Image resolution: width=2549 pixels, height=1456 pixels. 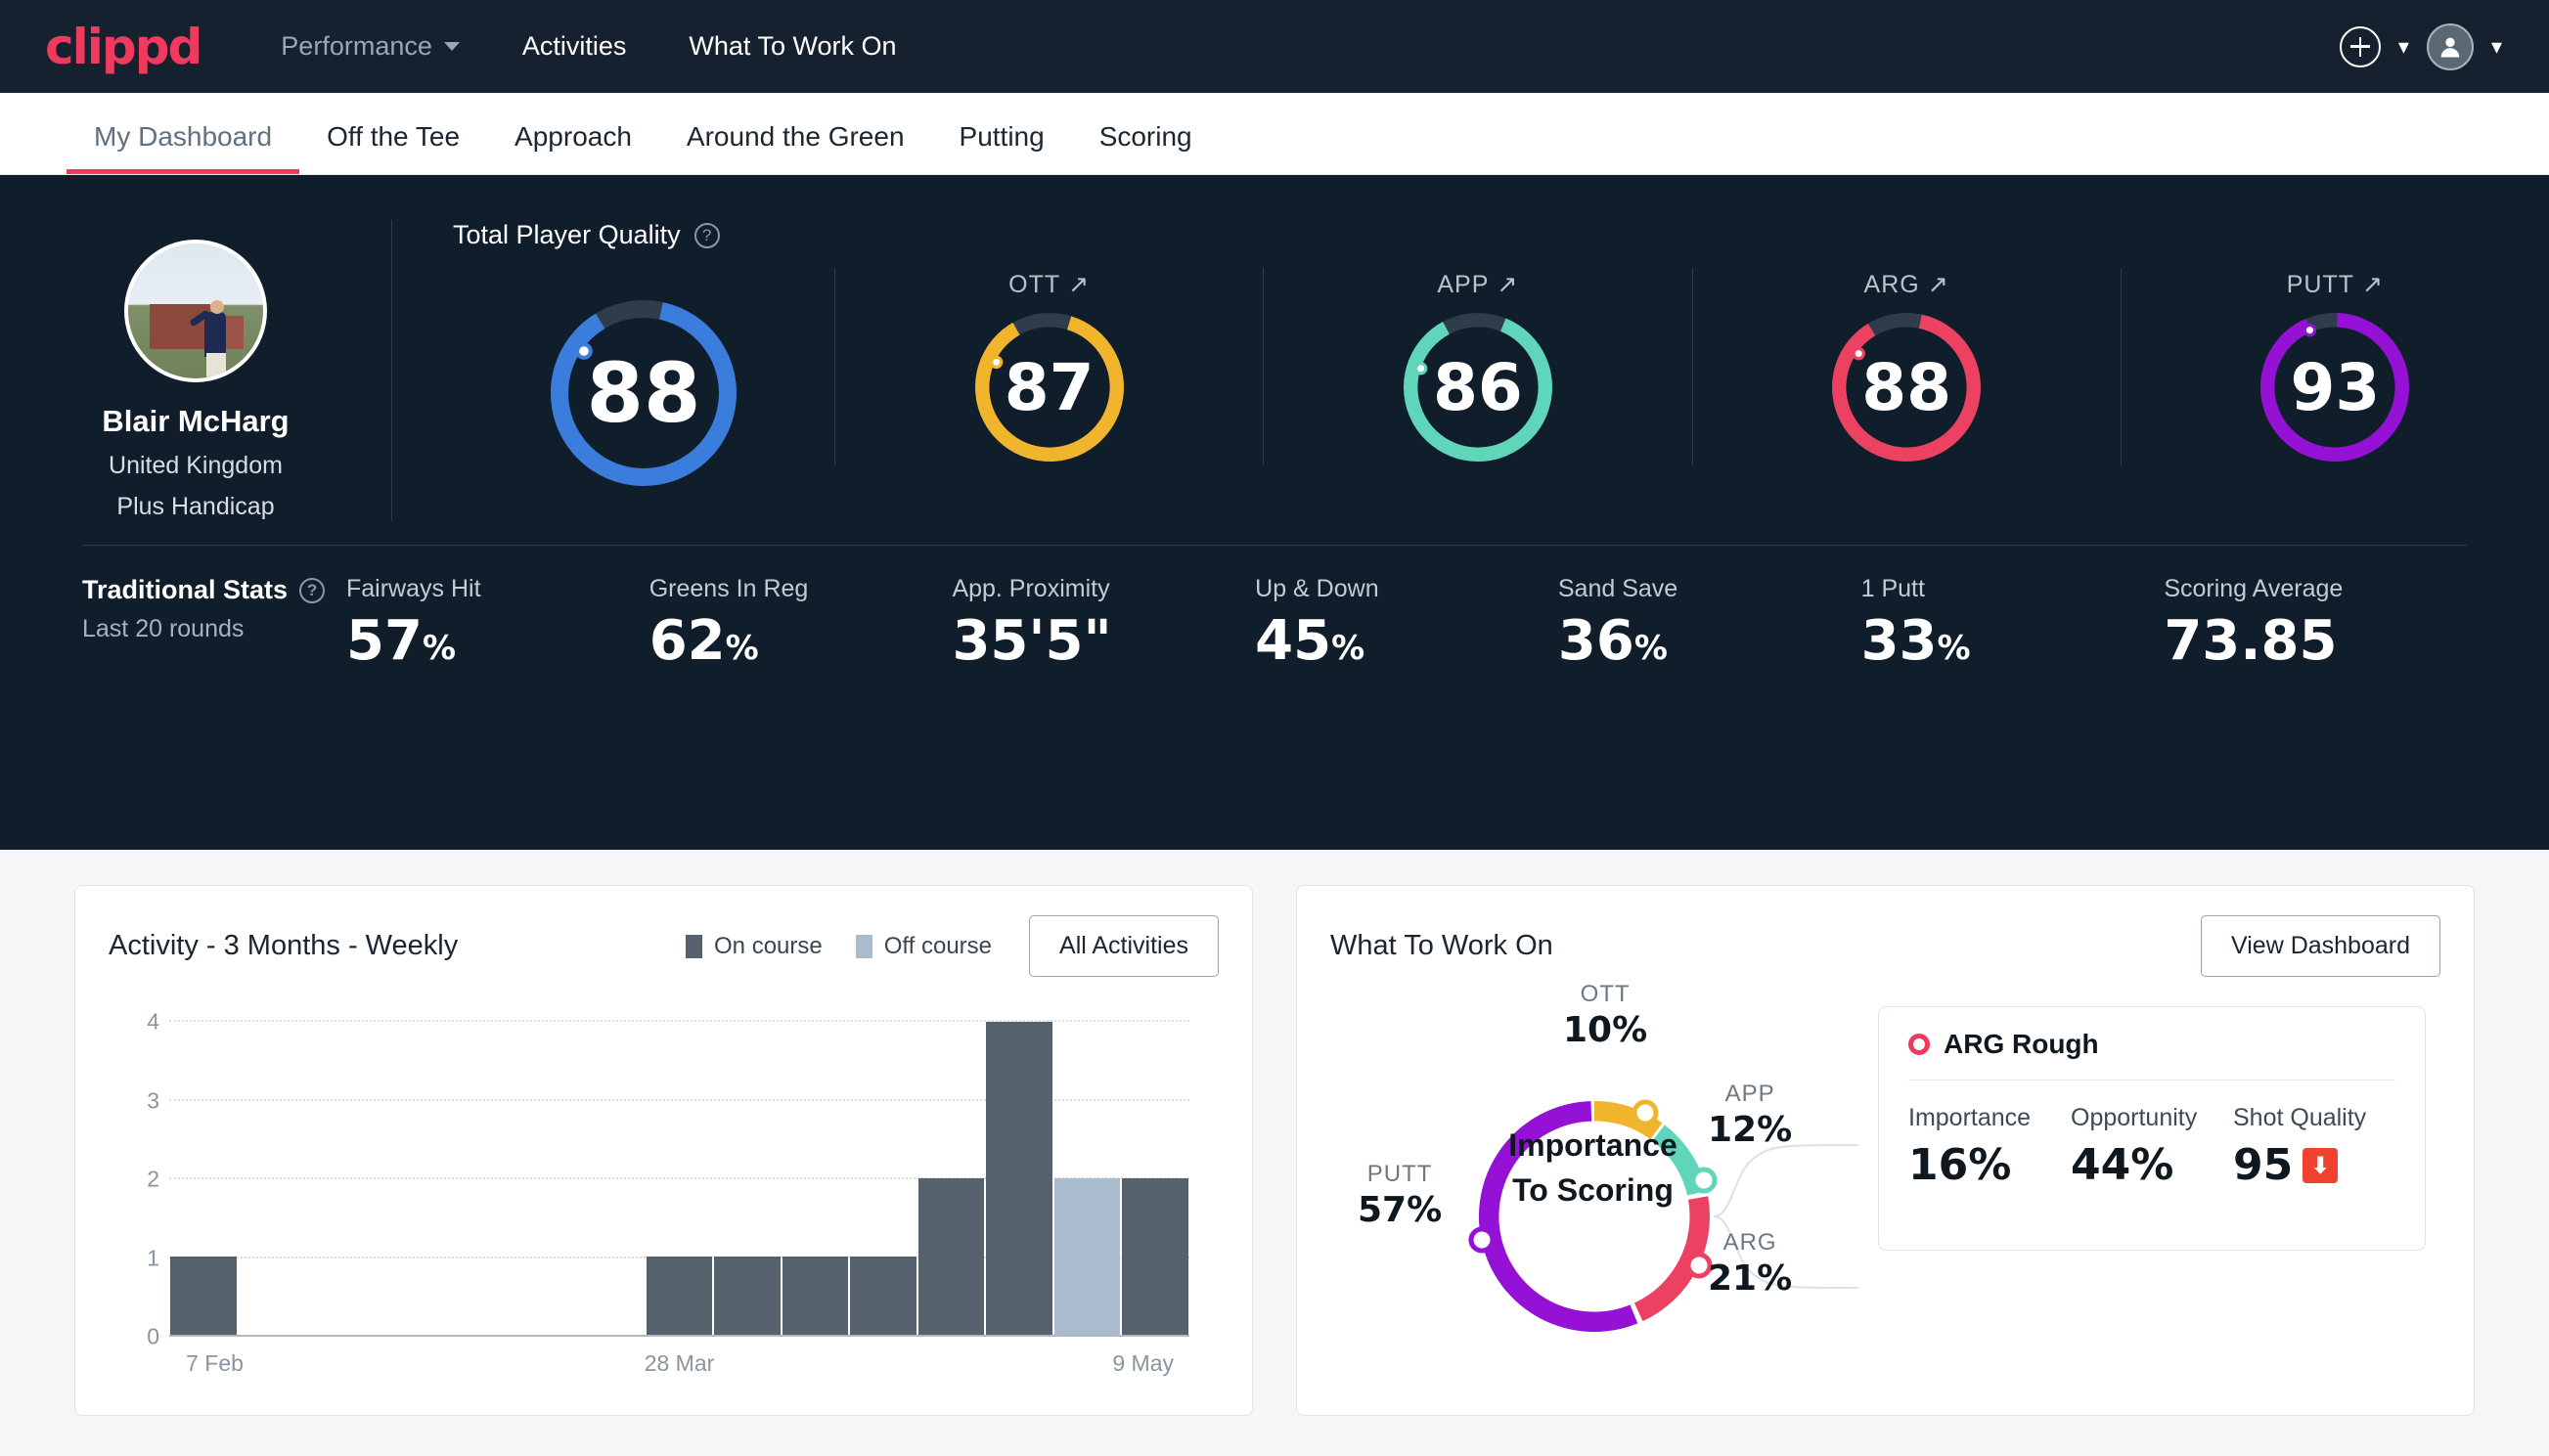 I want to click on quality-rings: 88 OTT ↗ 87 APP ↗ 86 ARG ↗ 88 PUTT ↗ 93, so click(x=1501, y=379).